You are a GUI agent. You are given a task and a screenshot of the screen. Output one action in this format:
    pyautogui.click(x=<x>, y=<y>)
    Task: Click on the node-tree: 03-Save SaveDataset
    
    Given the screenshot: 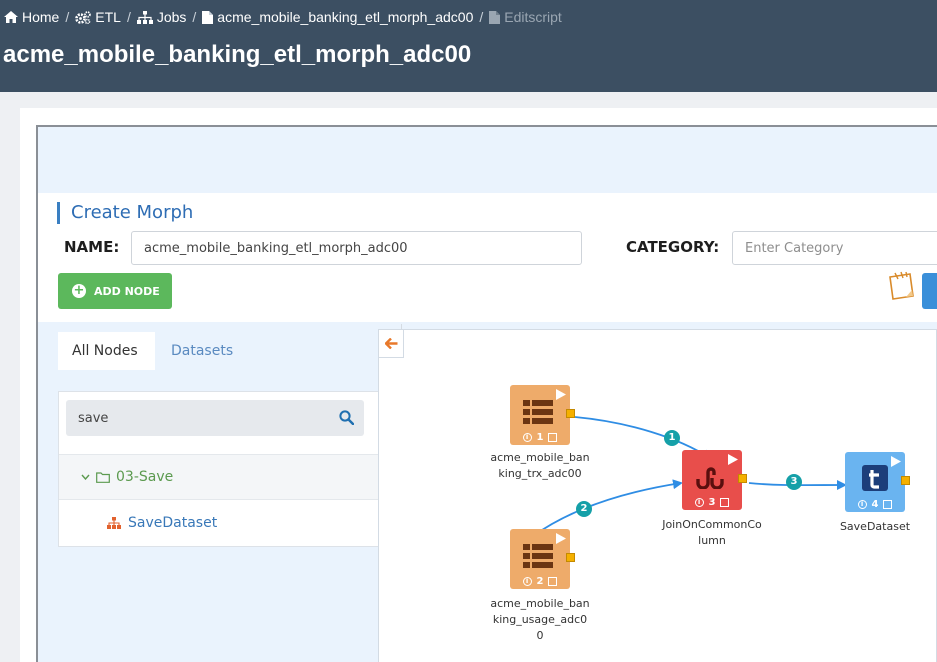 What is the action you would take?
    pyautogui.click(x=222, y=469)
    